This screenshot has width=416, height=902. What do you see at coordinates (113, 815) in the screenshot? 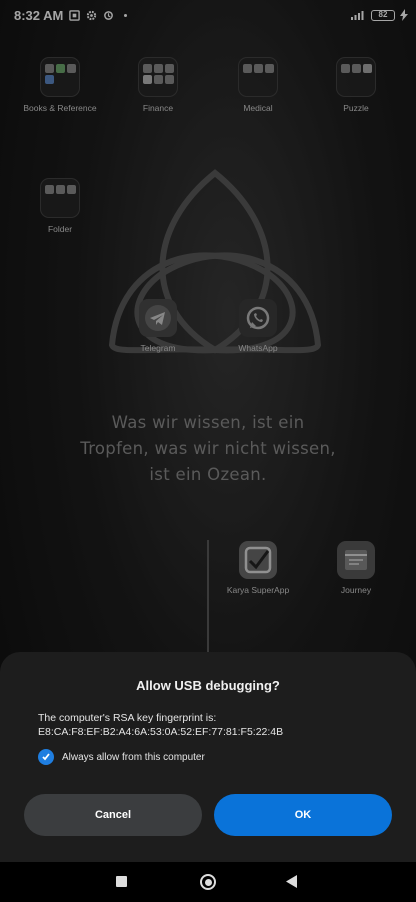
I see `cancel-button: Cancel` at bounding box center [113, 815].